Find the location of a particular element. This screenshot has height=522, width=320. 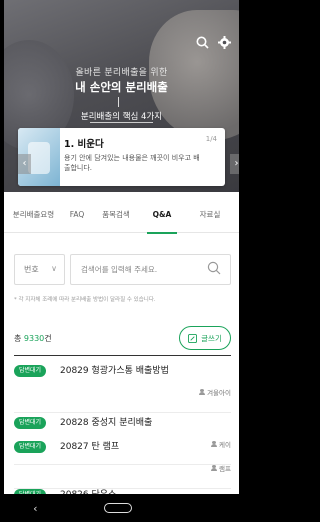

write-button-label: 글쓰기 is located at coordinates (211, 338).